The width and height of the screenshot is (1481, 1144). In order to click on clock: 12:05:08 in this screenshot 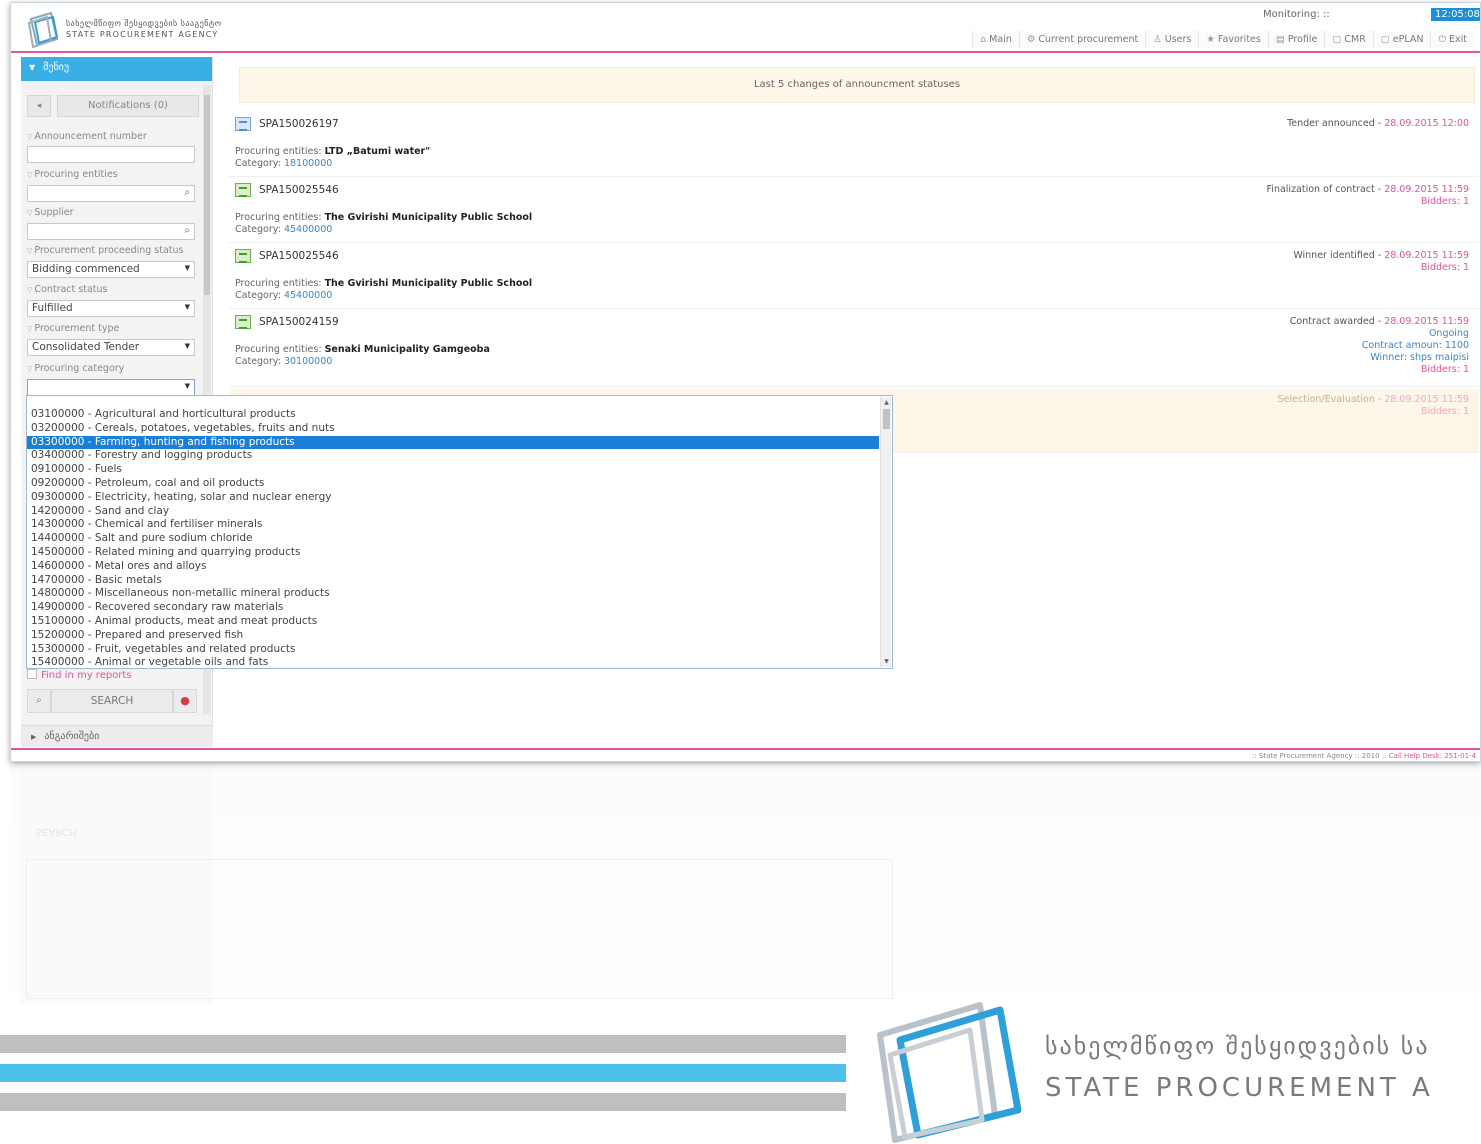, I will do `click(1455, 14)`.